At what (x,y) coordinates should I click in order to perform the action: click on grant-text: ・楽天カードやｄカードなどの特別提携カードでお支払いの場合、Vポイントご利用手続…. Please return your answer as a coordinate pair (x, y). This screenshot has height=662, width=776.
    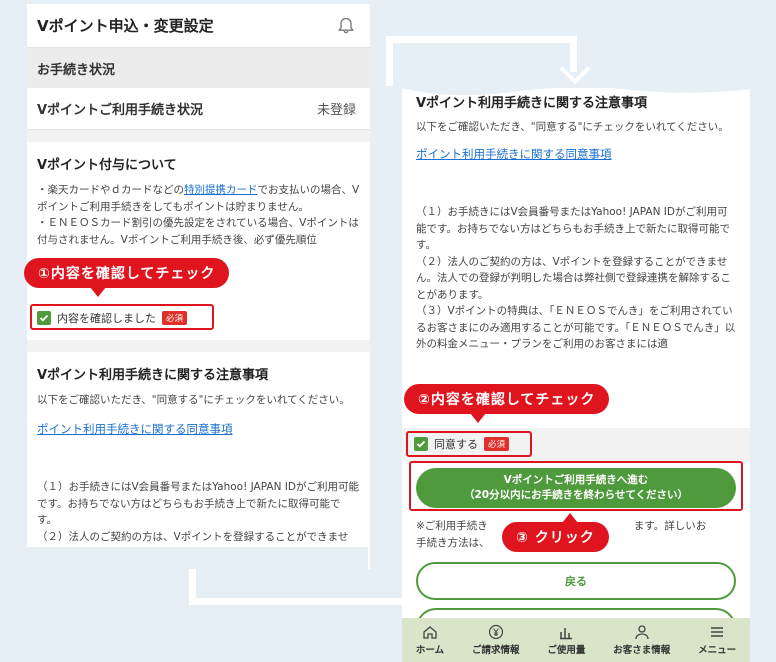
    Looking at the image, I should click on (198, 215).